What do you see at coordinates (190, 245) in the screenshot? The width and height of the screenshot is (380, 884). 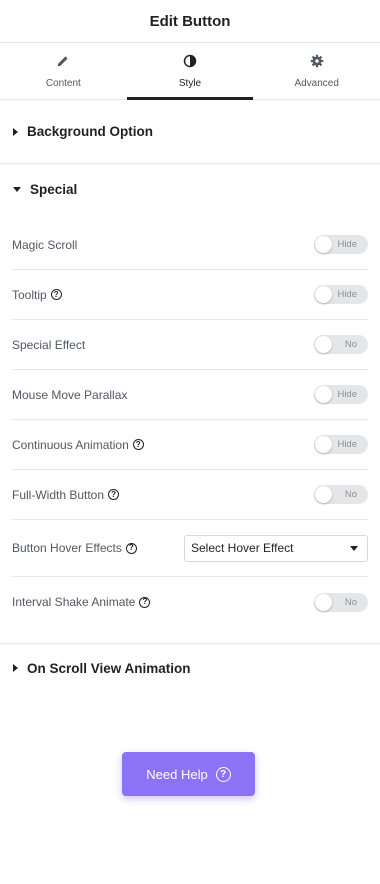 I see `magic-scroll-row: Magic Scroll Hide` at bounding box center [190, 245].